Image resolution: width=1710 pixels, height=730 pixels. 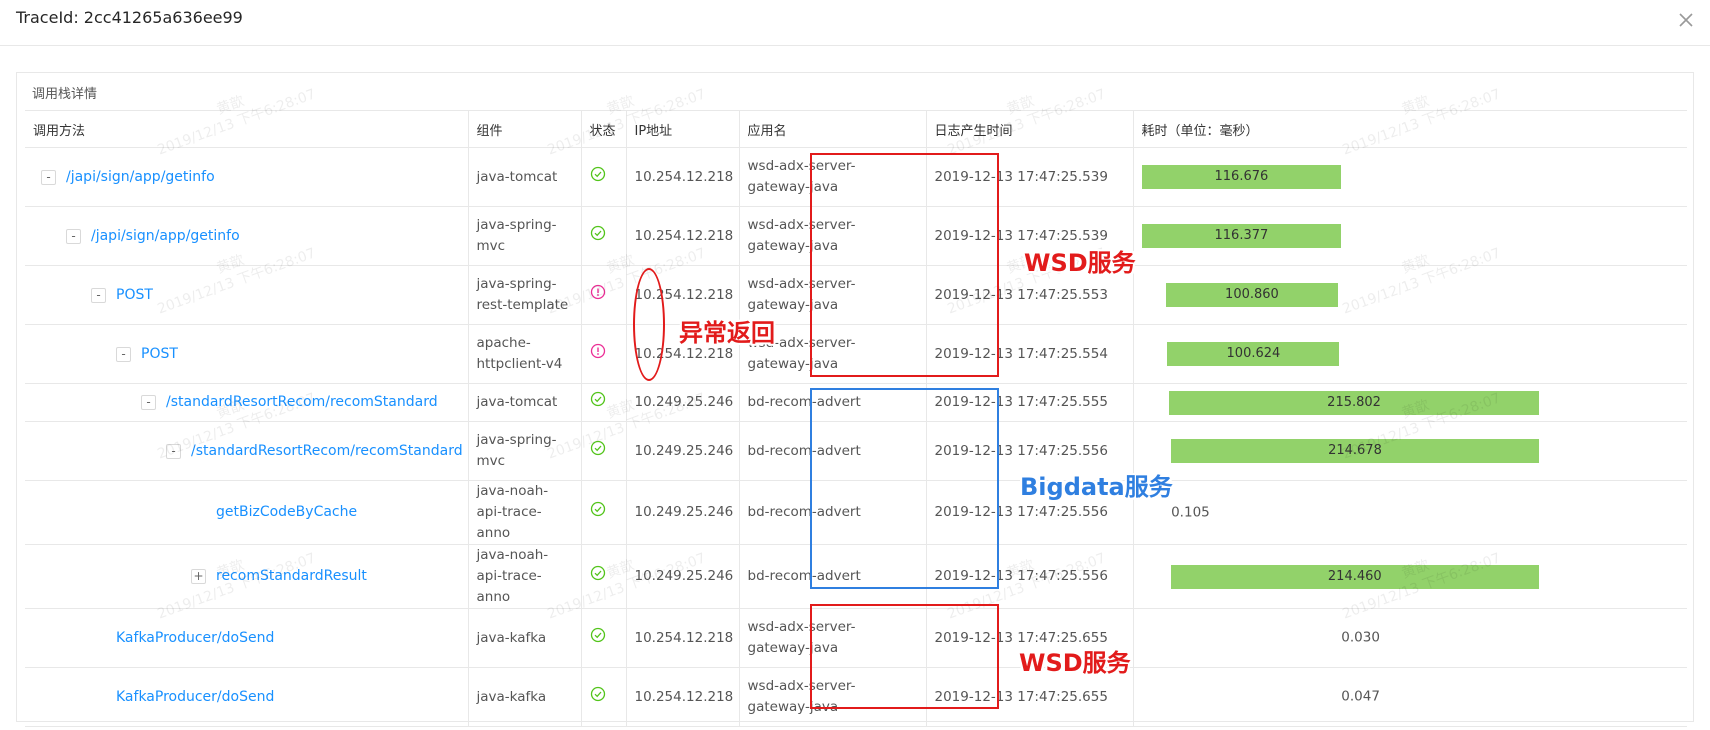 What do you see at coordinates (1253, 354) in the screenshot?
I see `duration-bar: 100.624` at bounding box center [1253, 354].